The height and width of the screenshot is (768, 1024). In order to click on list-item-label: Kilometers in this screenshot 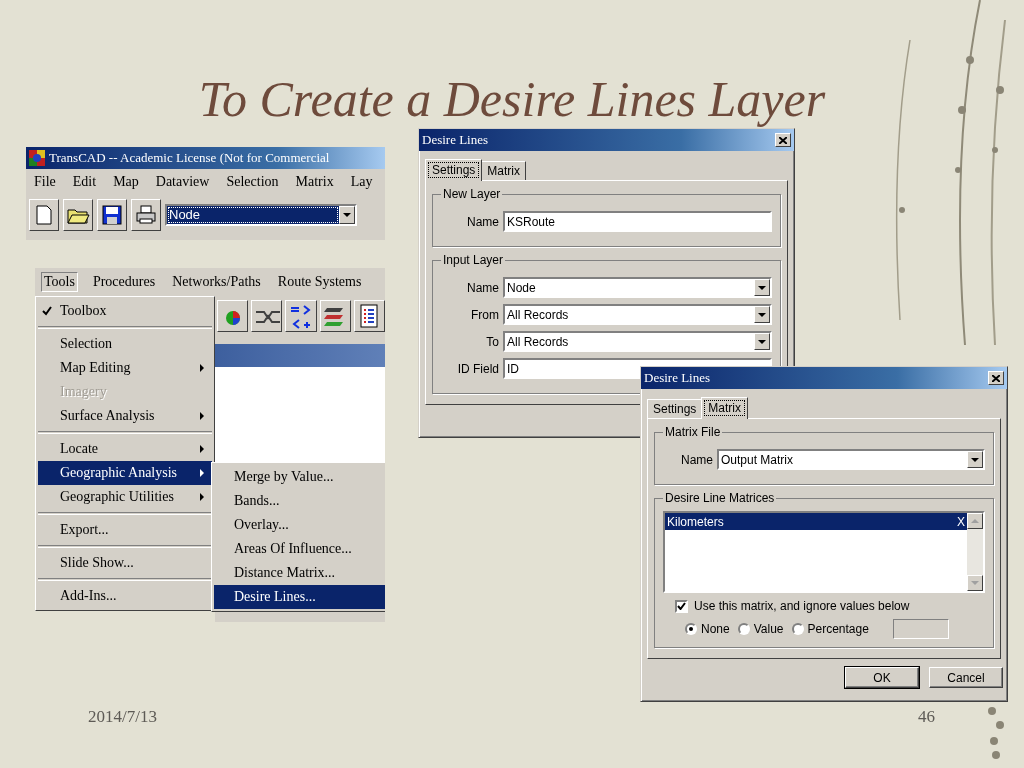, I will do `click(695, 521)`.